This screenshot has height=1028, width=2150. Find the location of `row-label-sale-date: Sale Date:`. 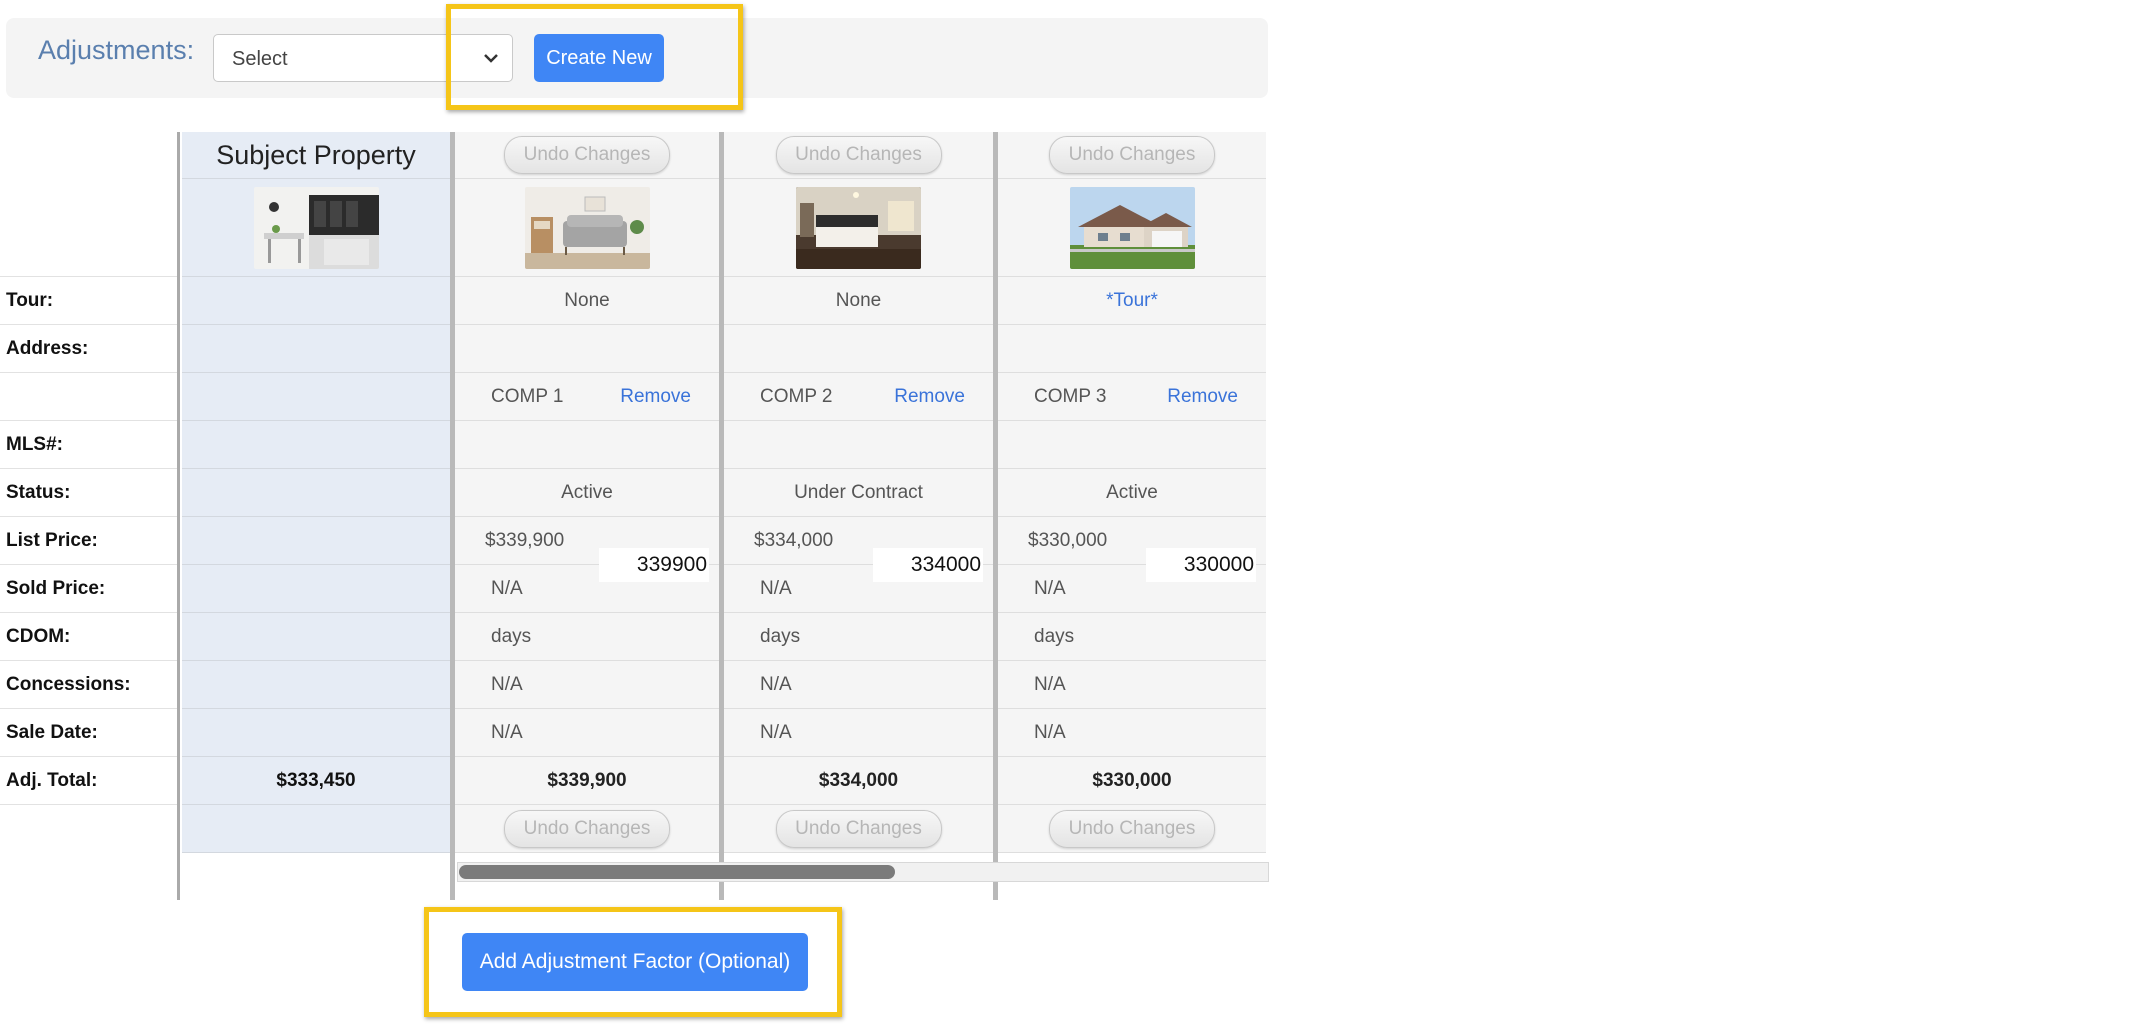

row-label-sale-date: Sale Date: is located at coordinates (88, 733).